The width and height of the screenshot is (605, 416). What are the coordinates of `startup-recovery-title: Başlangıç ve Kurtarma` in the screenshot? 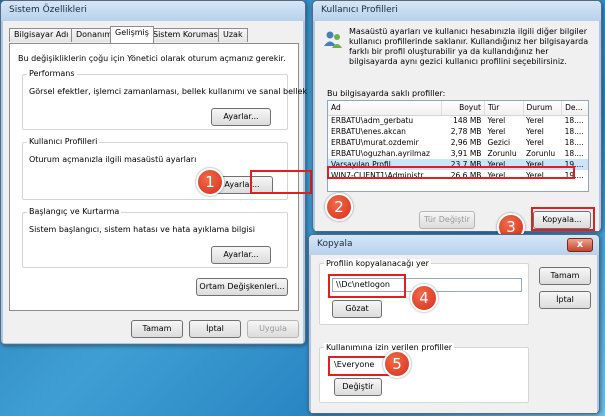 It's located at (74, 211).